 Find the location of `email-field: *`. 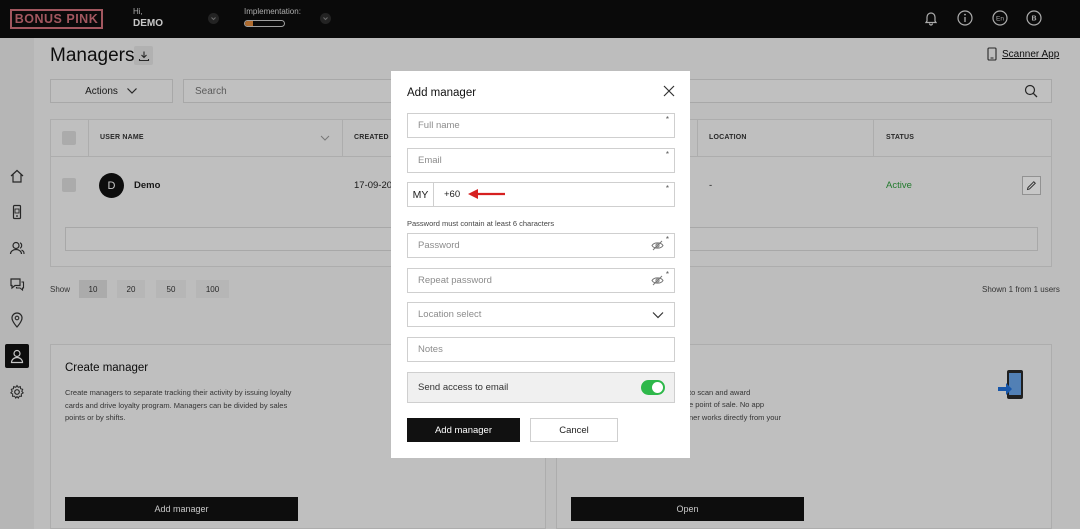

email-field: * is located at coordinates (541, 160).